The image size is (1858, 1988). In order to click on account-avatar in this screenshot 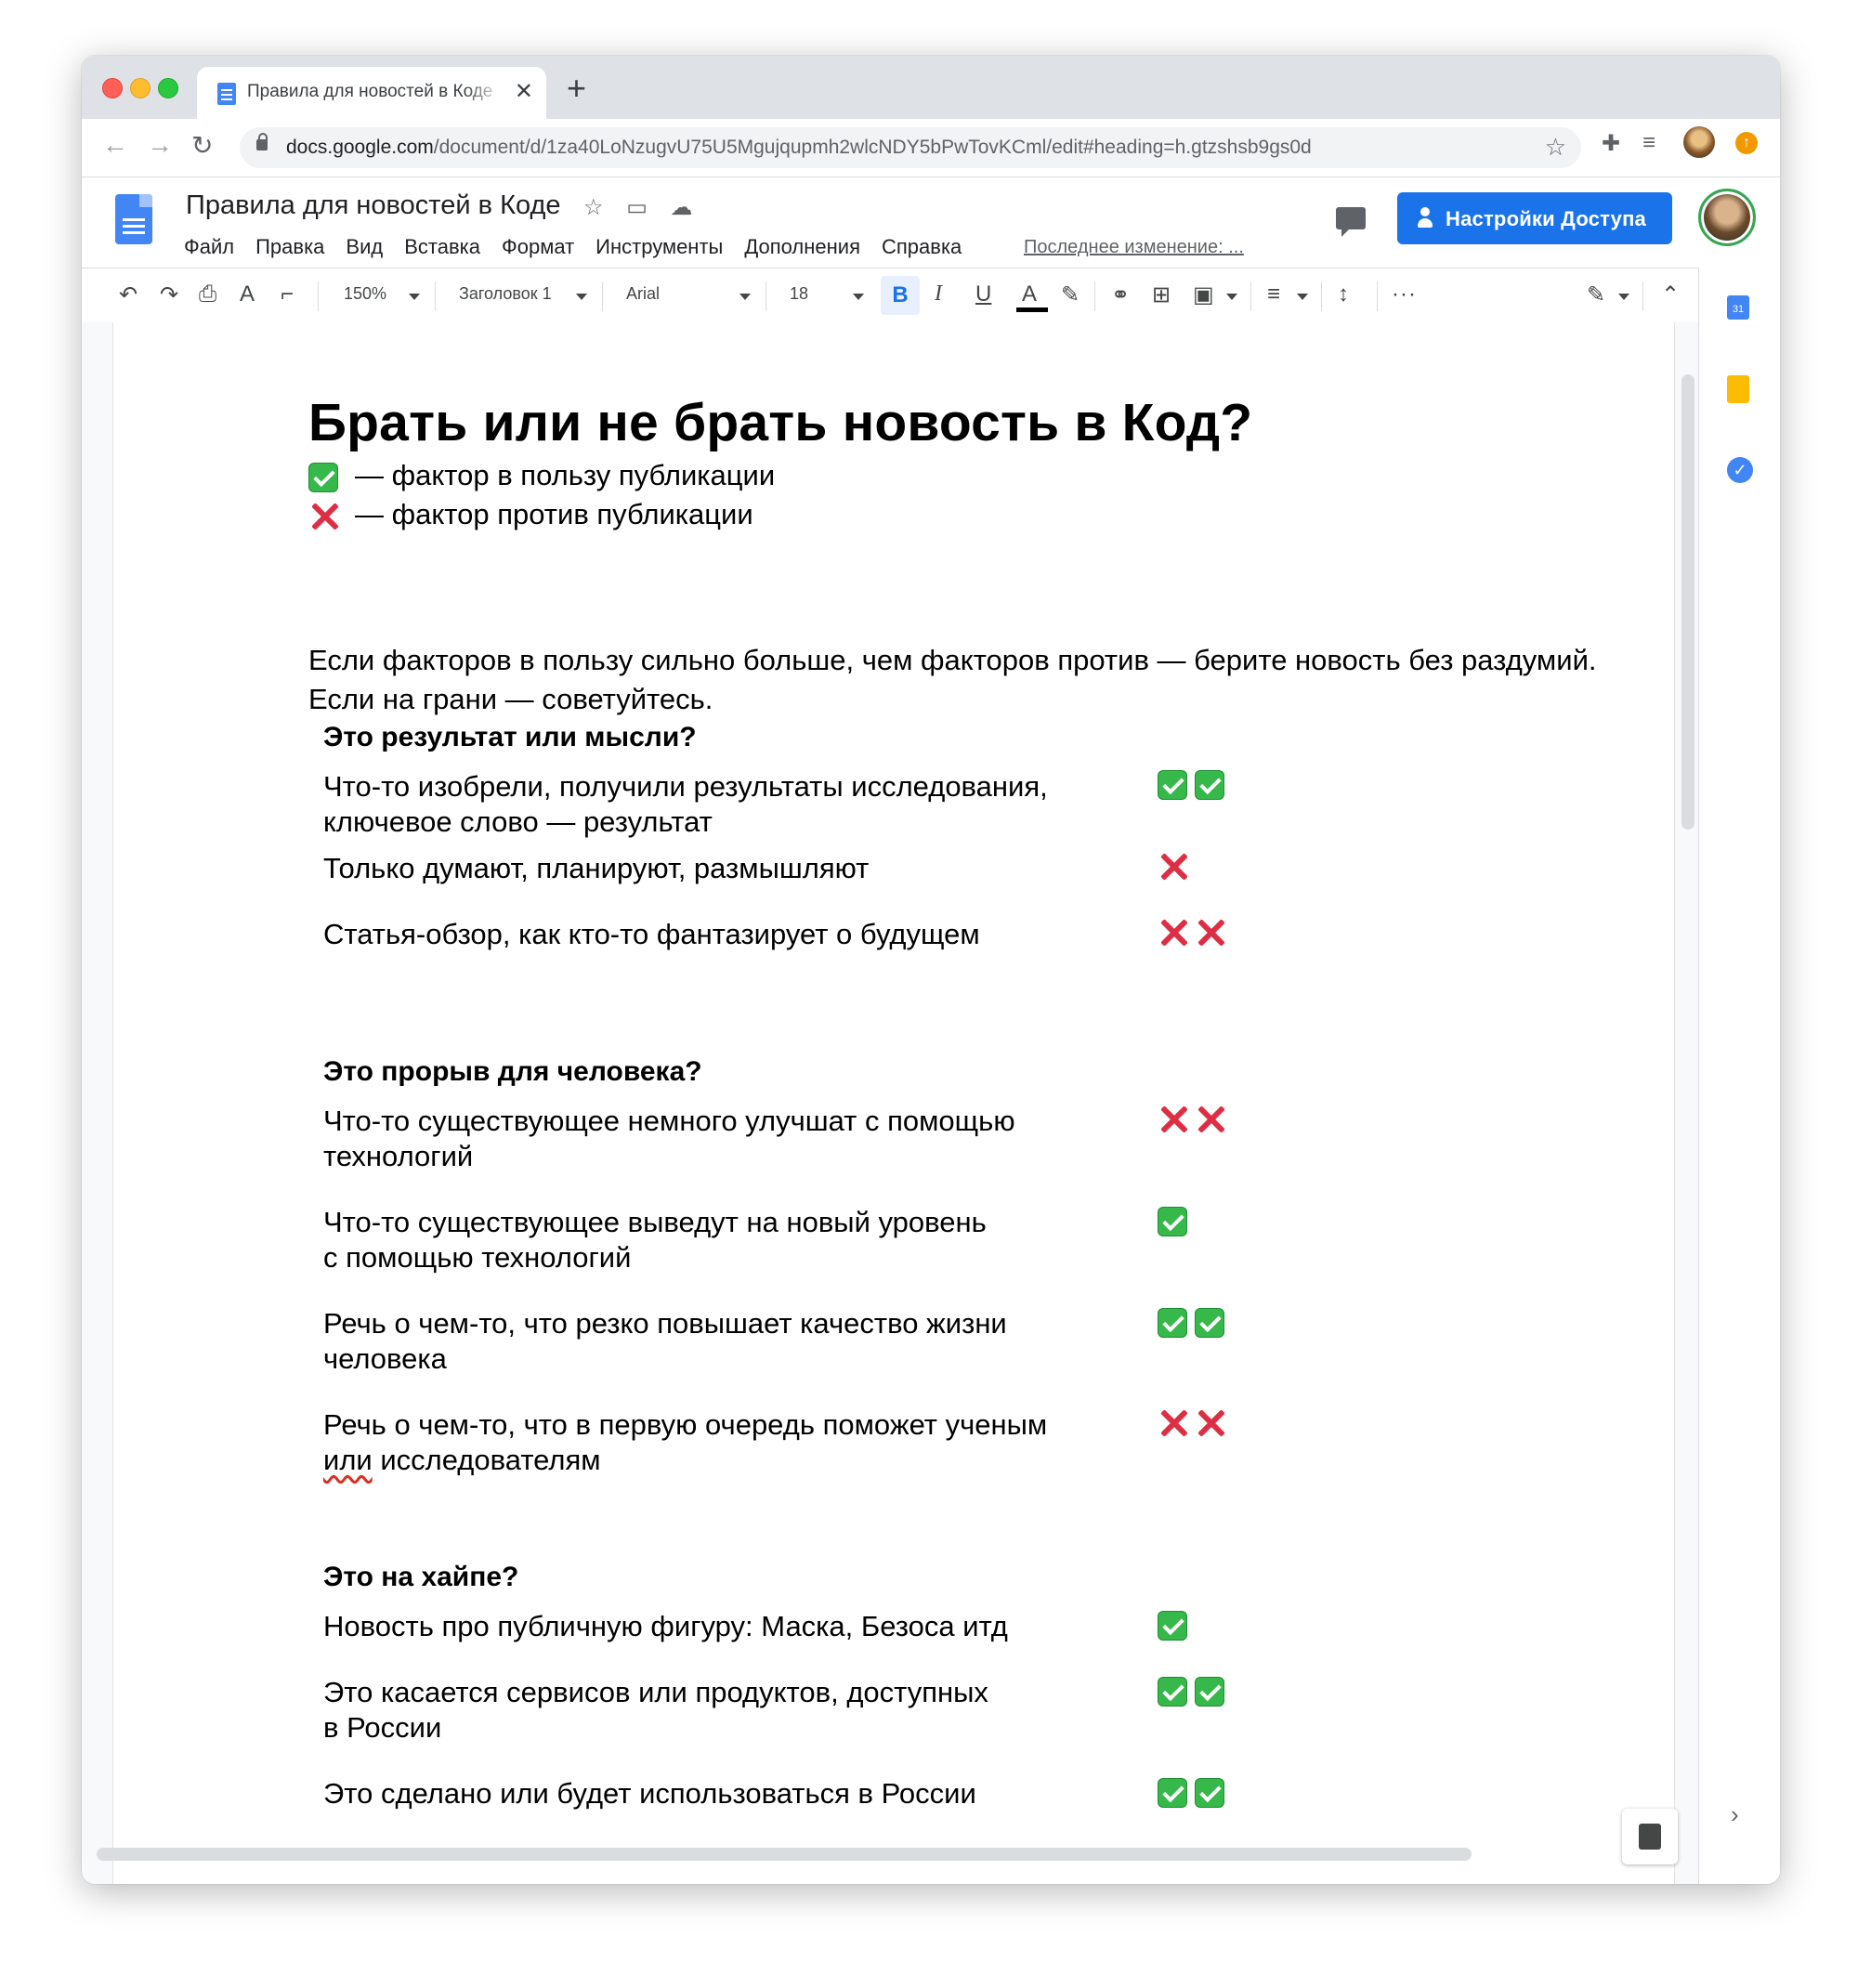, I will do `click(1727, 218)`.